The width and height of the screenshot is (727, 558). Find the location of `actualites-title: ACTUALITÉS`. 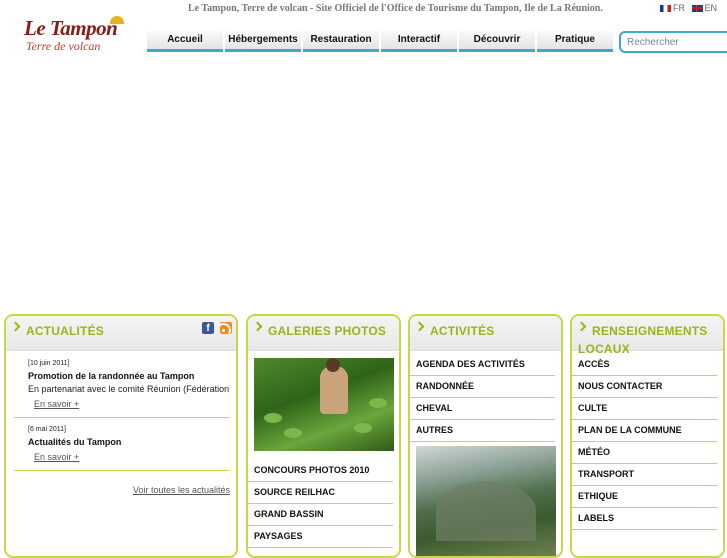

actualites-title: ACTUALITÉS is located at coordinates (65, 331).